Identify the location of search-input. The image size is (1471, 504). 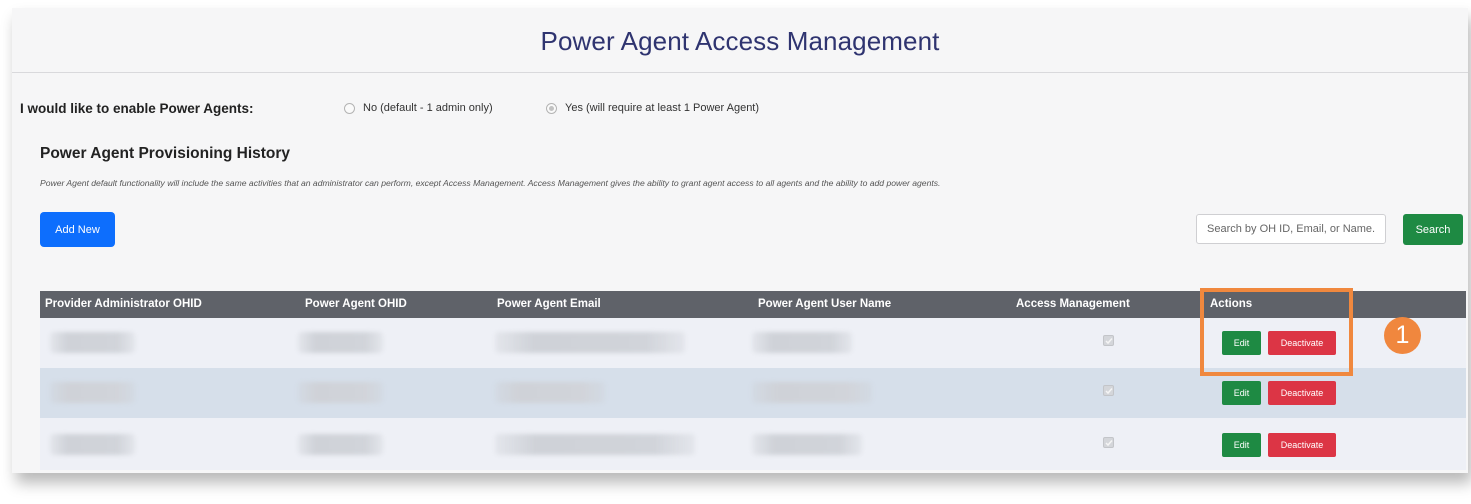
(1291, 229).